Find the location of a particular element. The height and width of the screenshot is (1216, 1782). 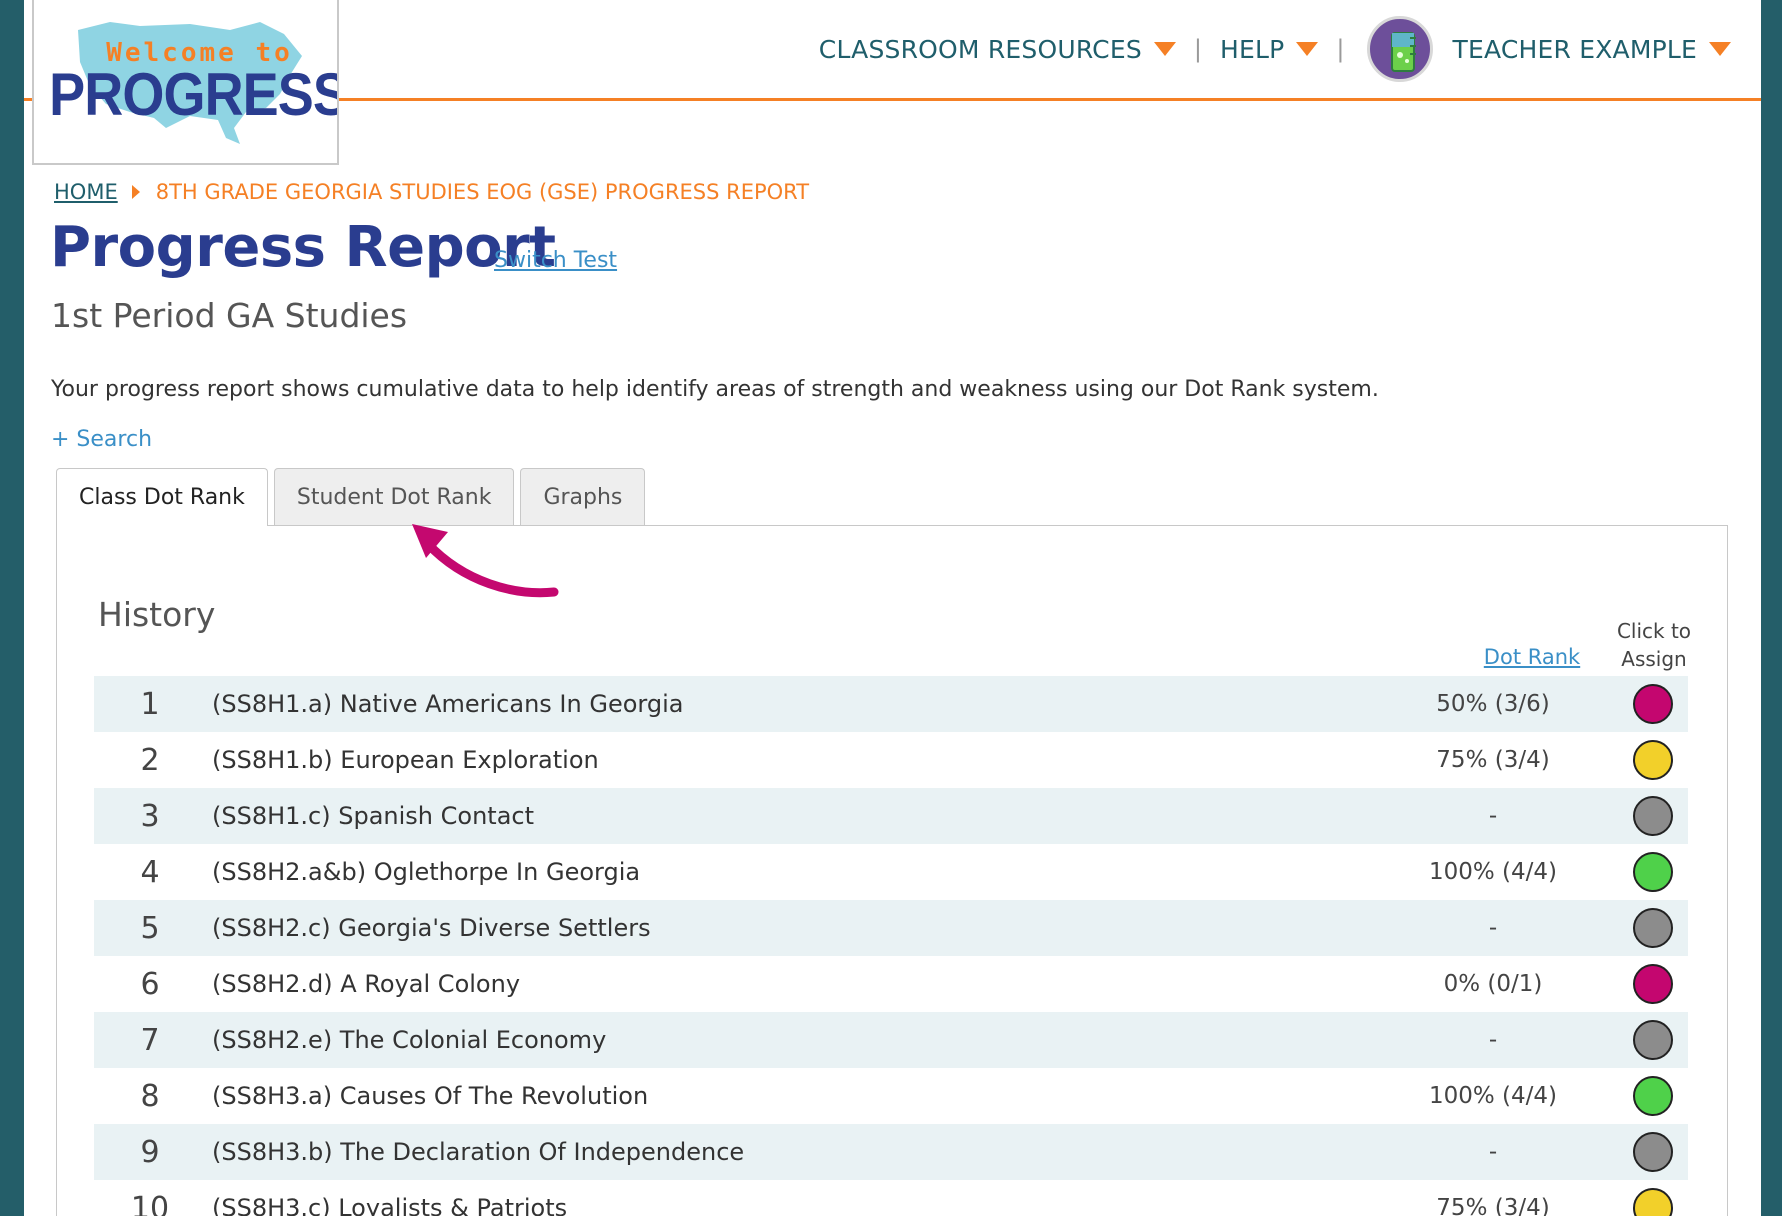

table-row: 5 (SS8H2.c) Georgia's Diverse Settlers - is located at coordinates (891, 928).